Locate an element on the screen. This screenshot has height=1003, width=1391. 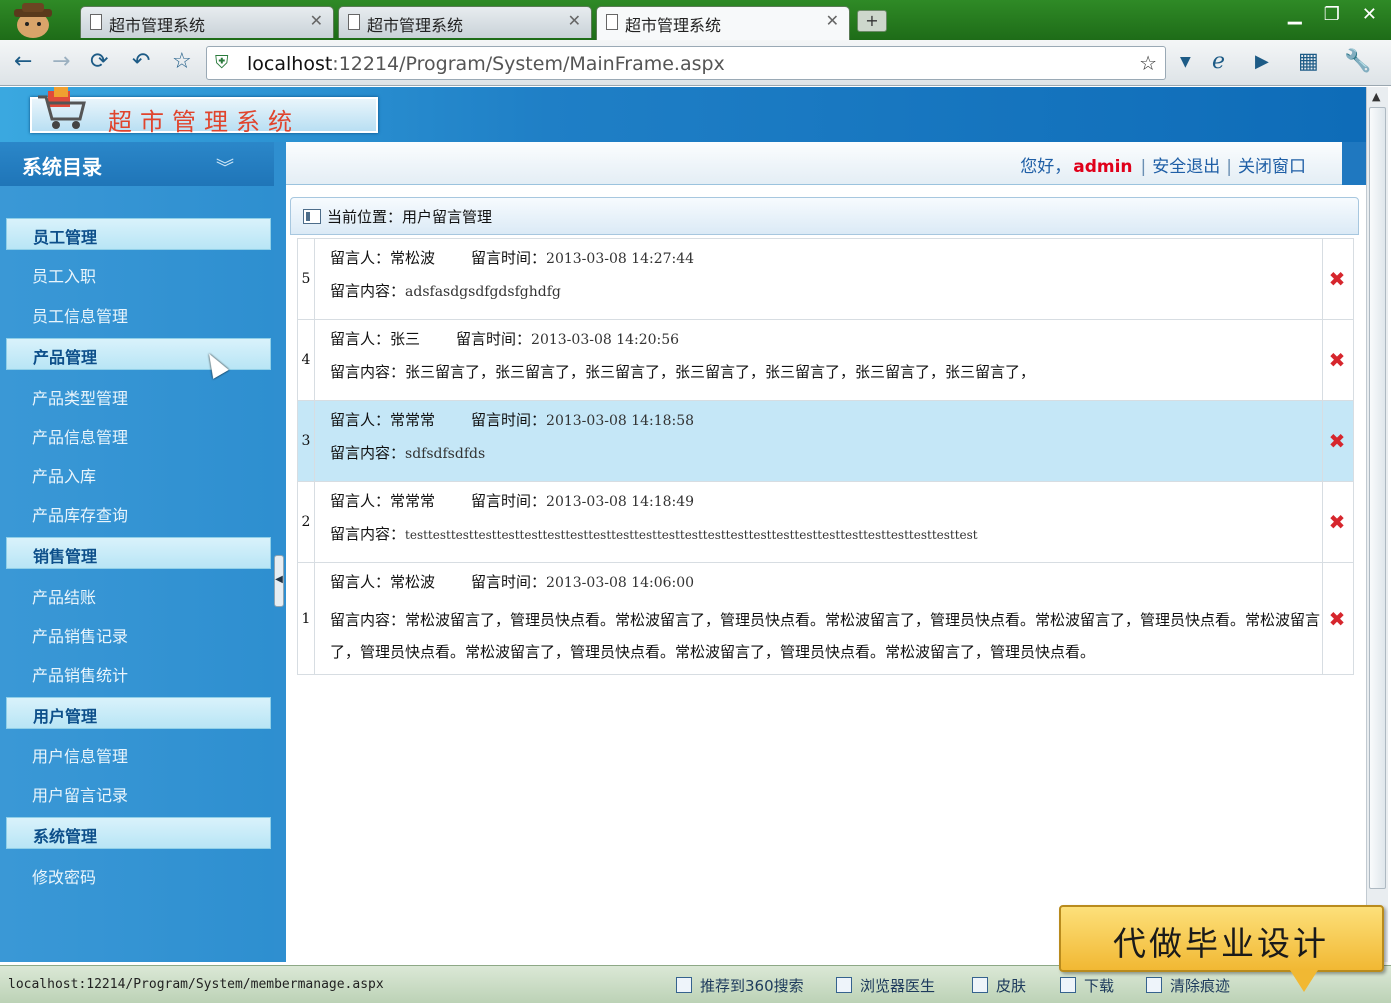
window-list-icon is located at coordinates (312, 216).